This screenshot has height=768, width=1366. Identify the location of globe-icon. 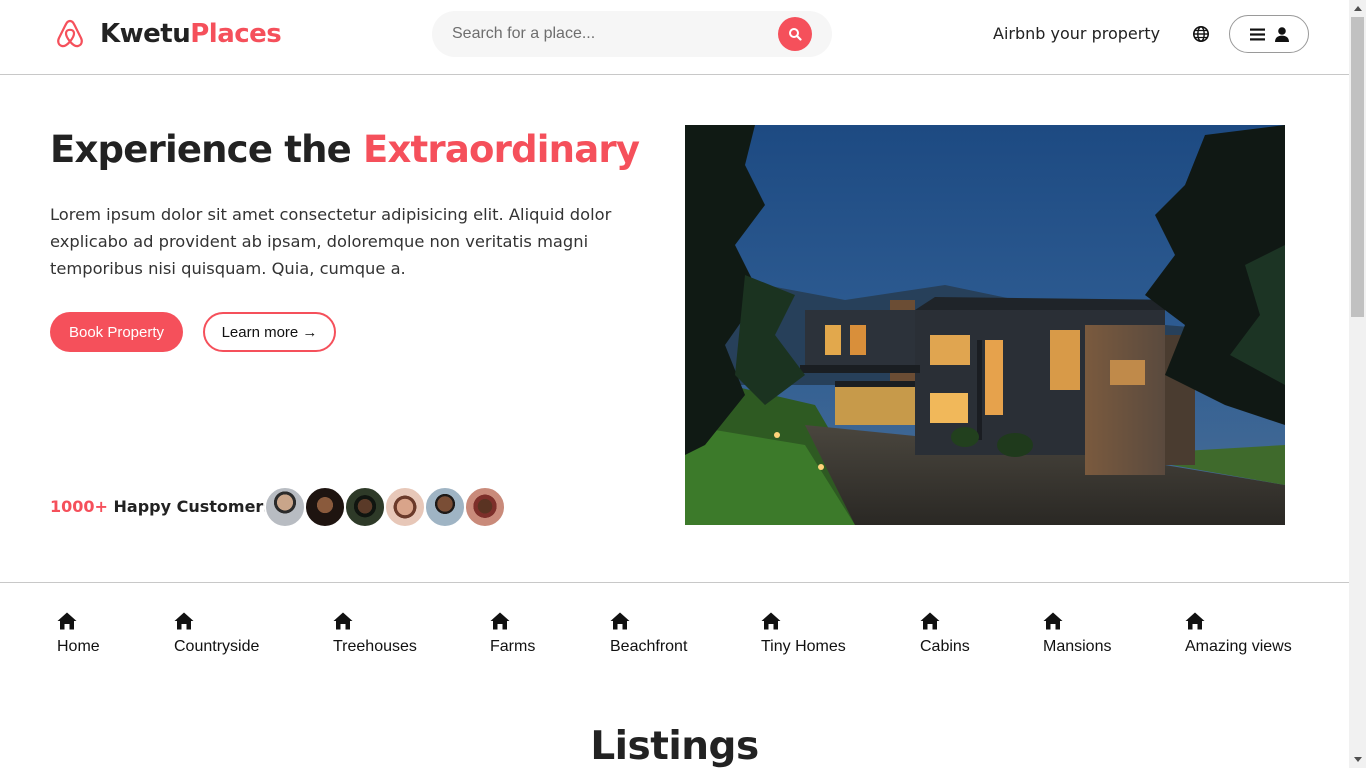
(1201, 34).